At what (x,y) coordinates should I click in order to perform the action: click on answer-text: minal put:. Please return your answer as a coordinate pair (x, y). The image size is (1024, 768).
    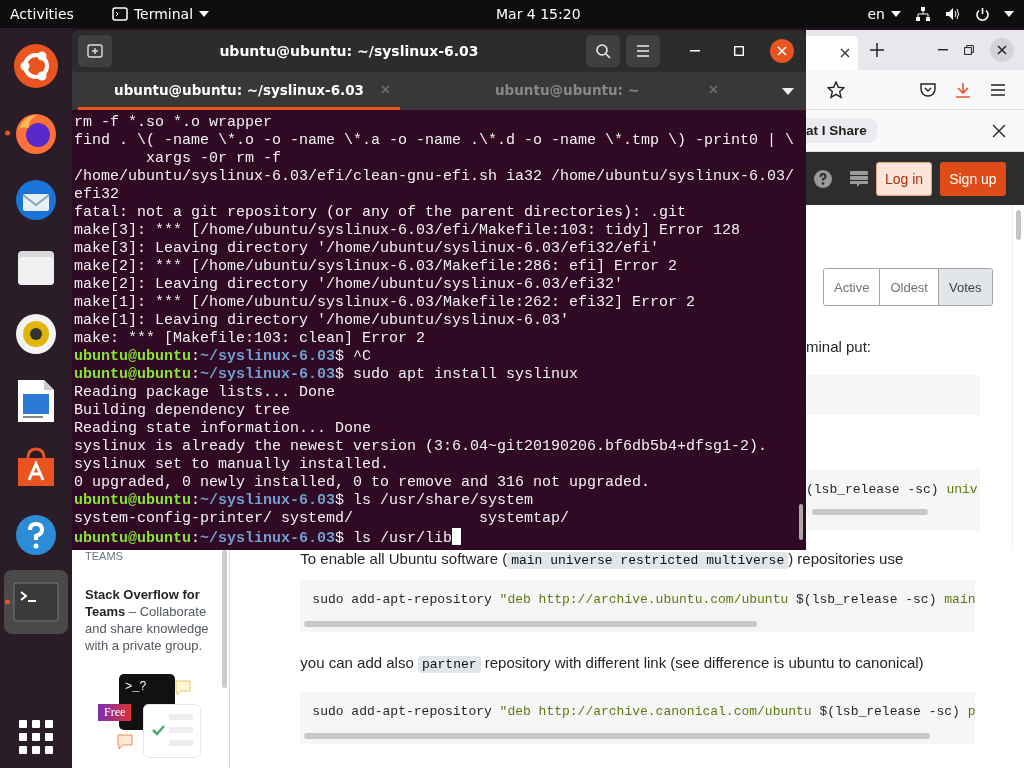
    Looking at the image, I should click on (839, 346).